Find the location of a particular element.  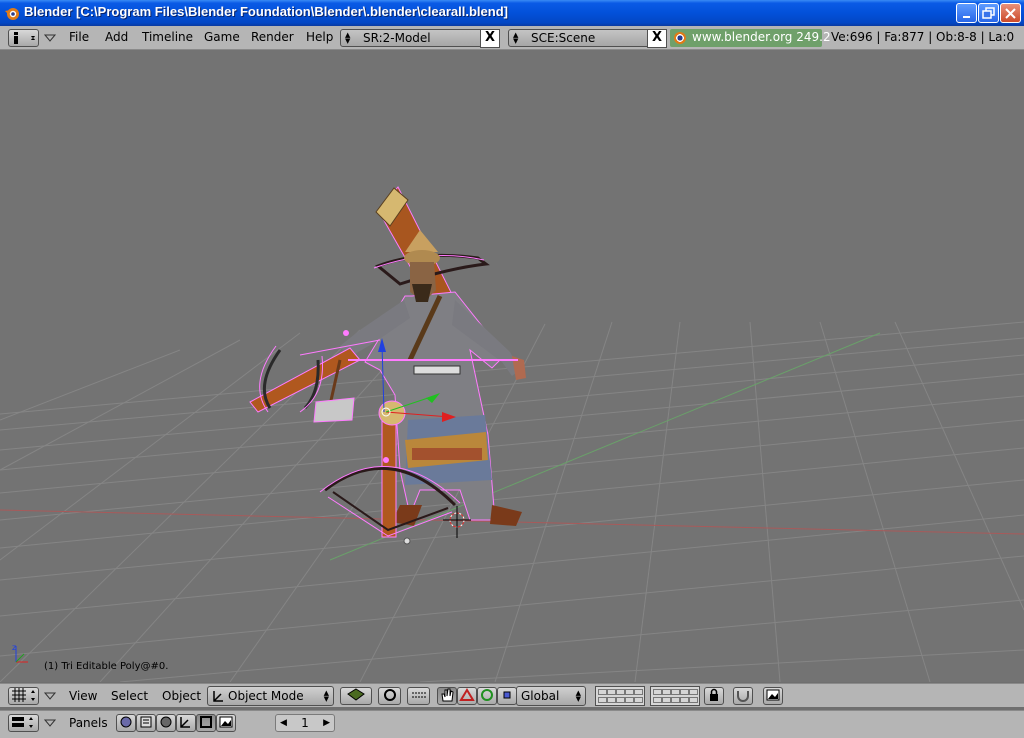

menu-render: Render is located at coordinates (272, 37).